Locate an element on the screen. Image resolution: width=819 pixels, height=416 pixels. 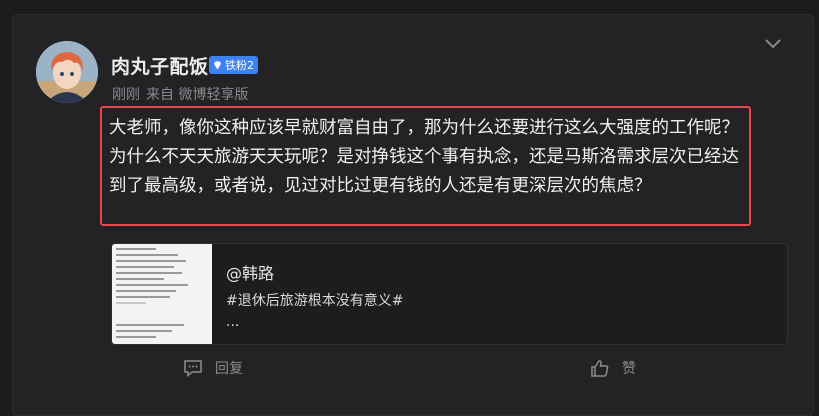
like-label: 赞 is located at coordinates (629, 369).